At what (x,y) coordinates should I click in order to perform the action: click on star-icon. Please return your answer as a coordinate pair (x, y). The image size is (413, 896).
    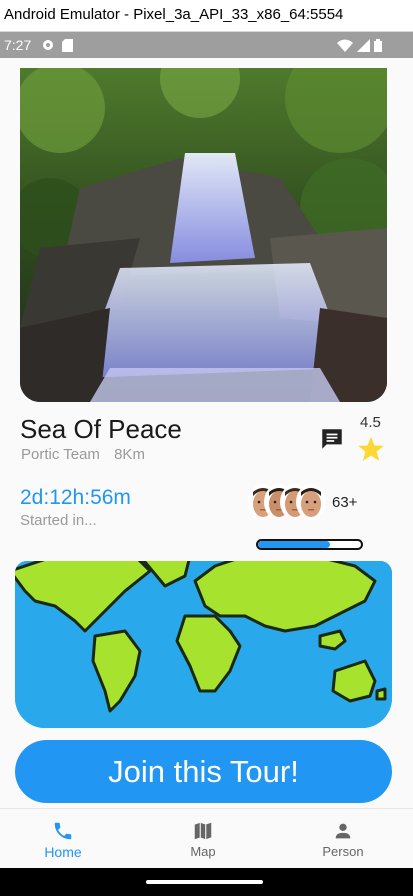
    Looking at the image, I should click on (371, 448).